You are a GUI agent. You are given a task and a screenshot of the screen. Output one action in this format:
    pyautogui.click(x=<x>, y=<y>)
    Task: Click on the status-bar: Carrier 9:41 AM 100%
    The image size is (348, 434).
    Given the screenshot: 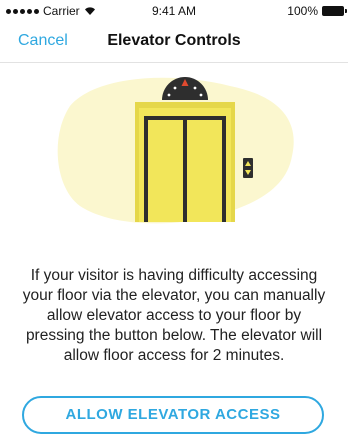 What is the action you would take?
    pyautogui.click(x=174, y=11)
    